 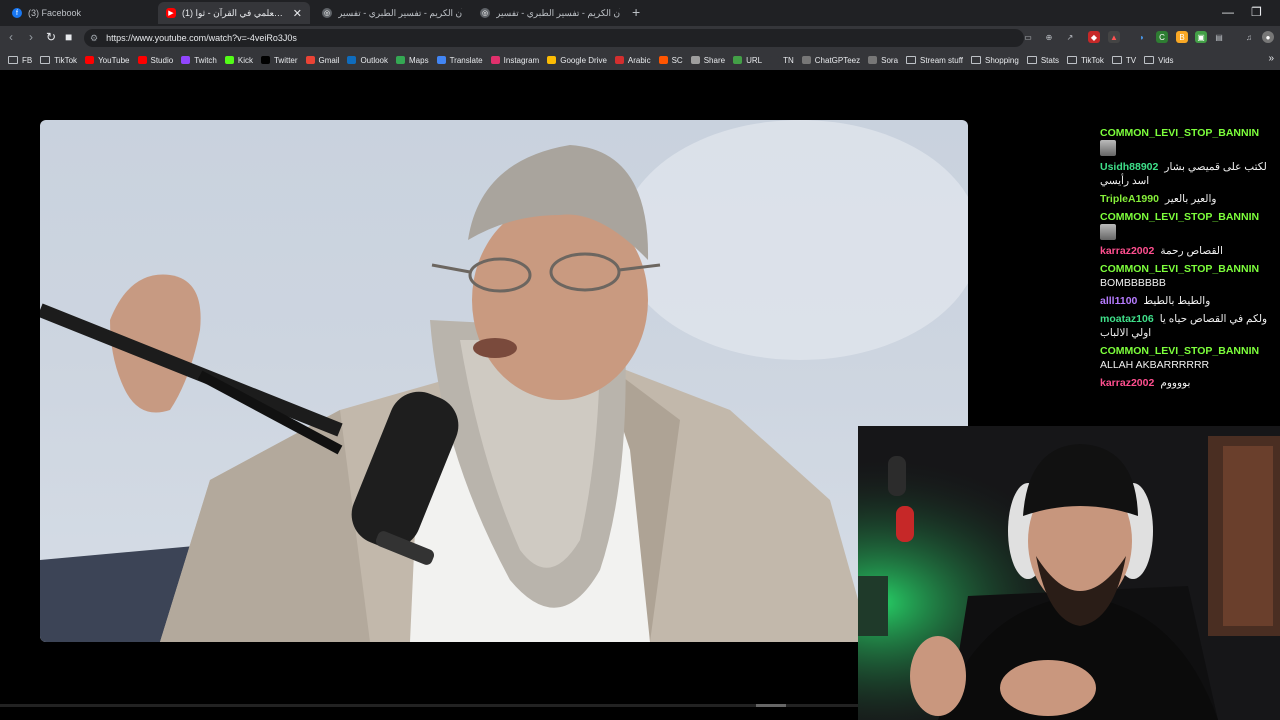 I want to click on site-info-icon: ⚙, so click(x=94, y=38).